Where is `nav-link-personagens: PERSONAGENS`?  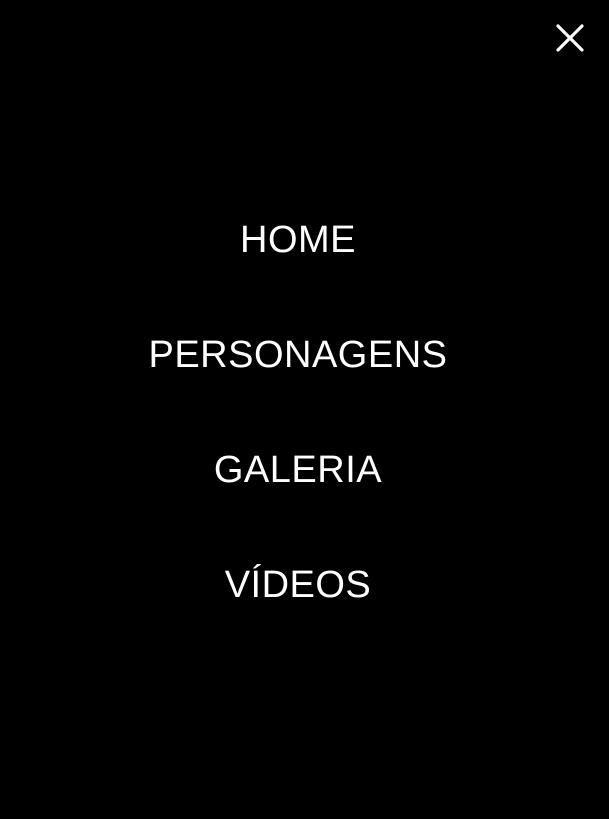 nav-link-personagens: PERSONAGENS is located at coordinates (297, 355).